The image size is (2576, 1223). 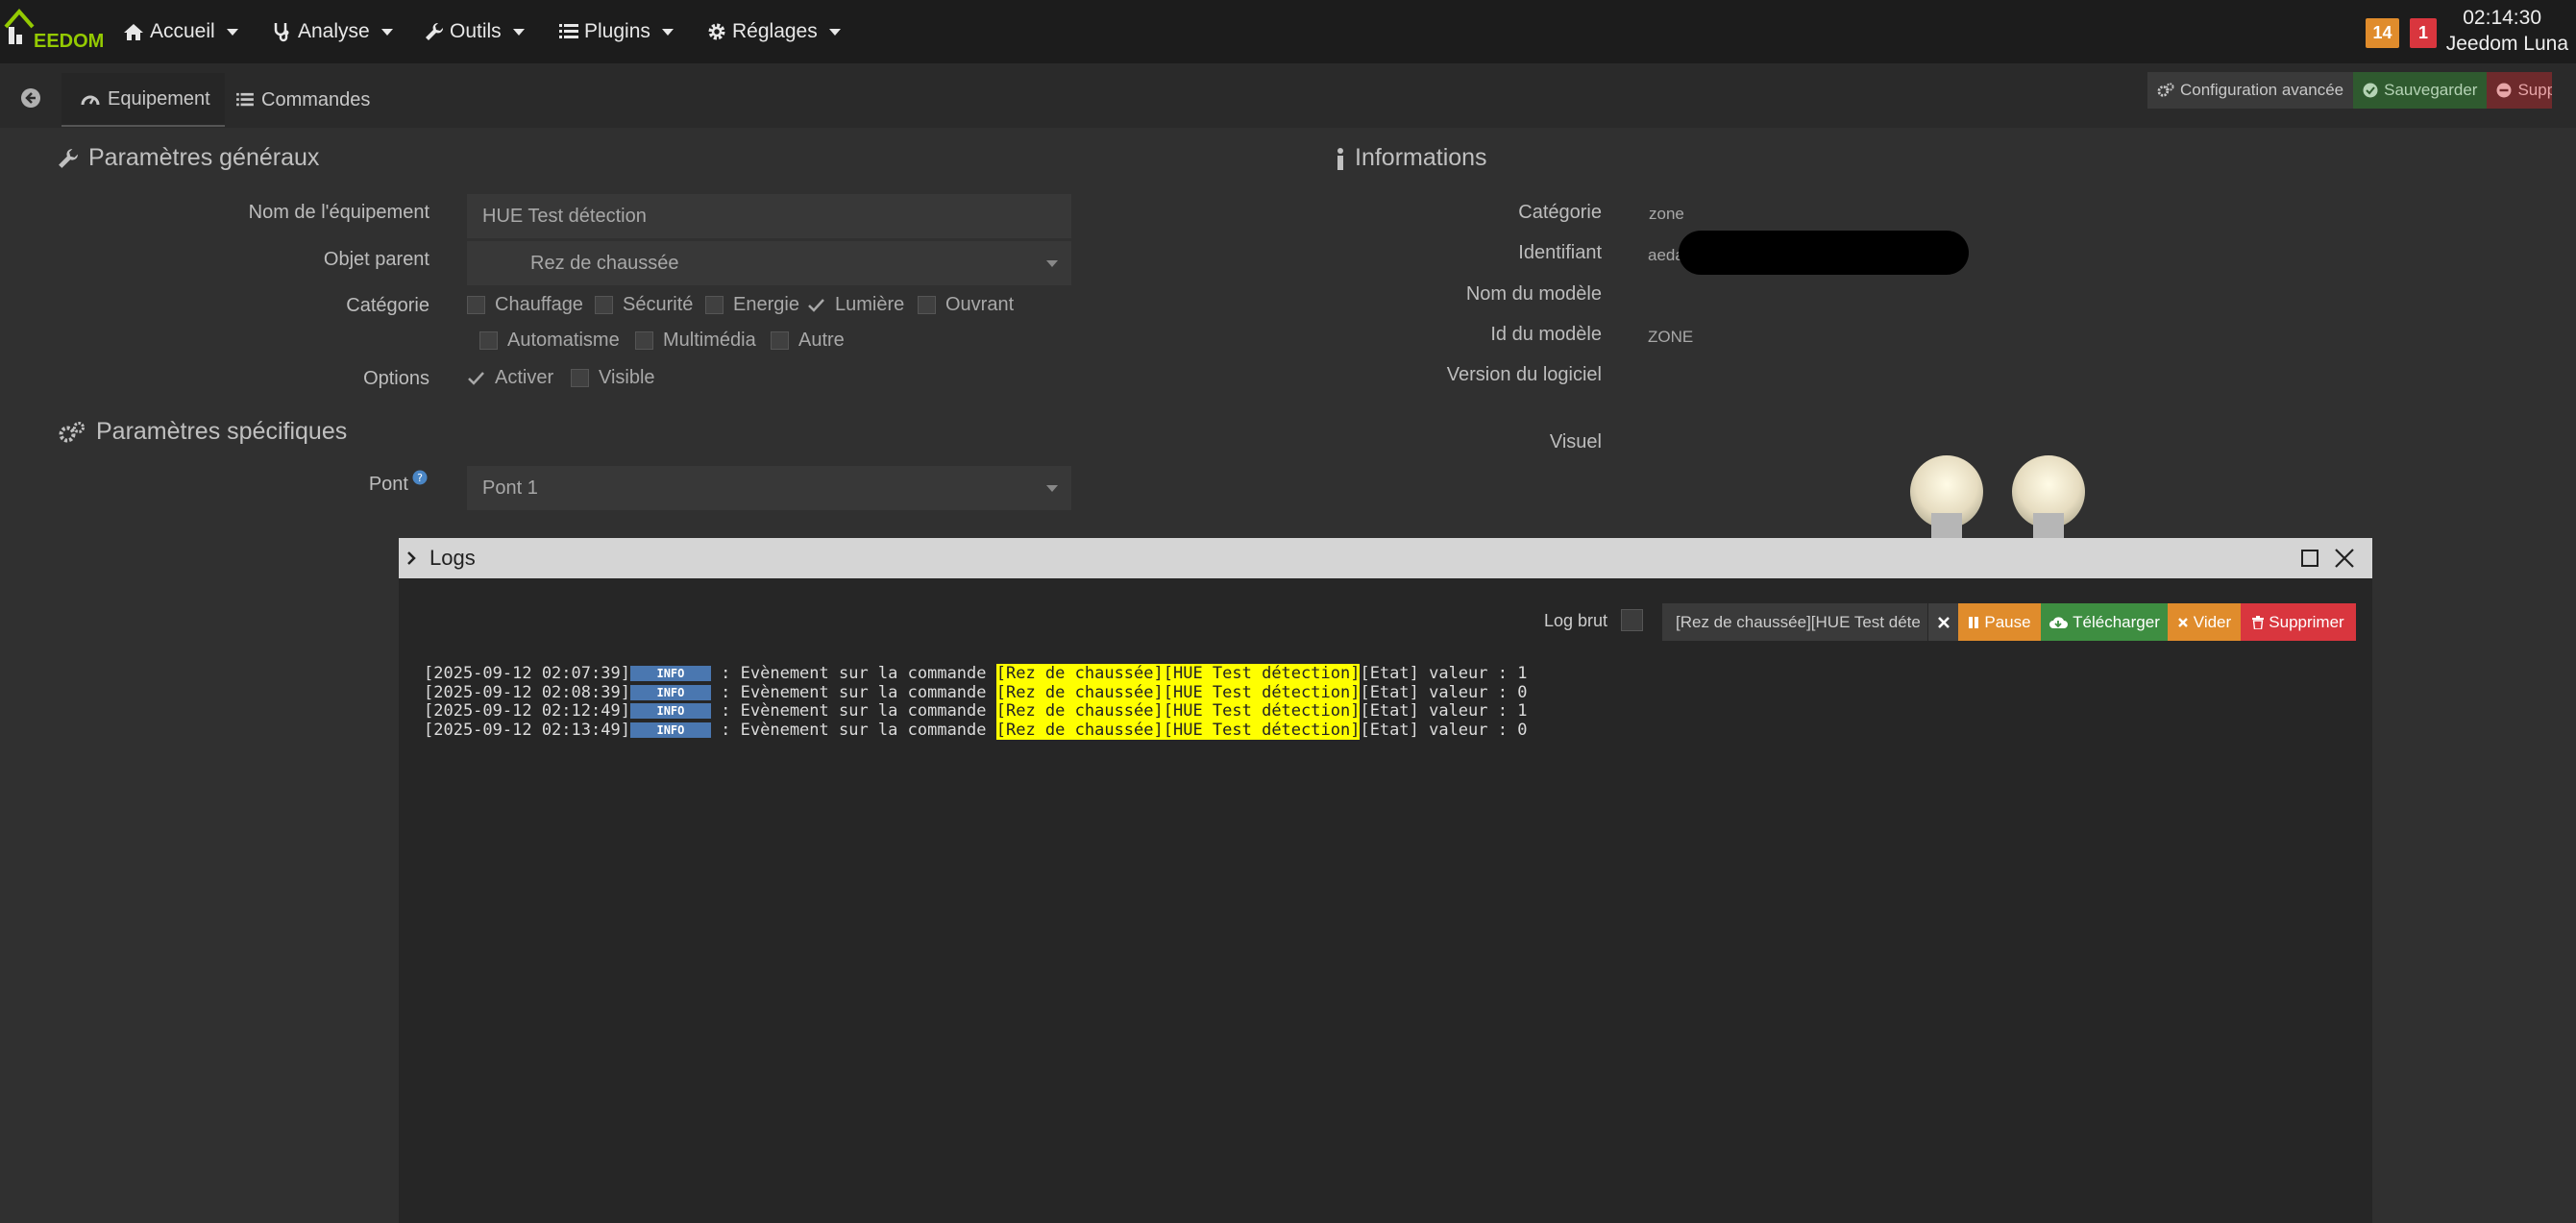 I want to click on help-icon: ?, so click(x=420, y=480).